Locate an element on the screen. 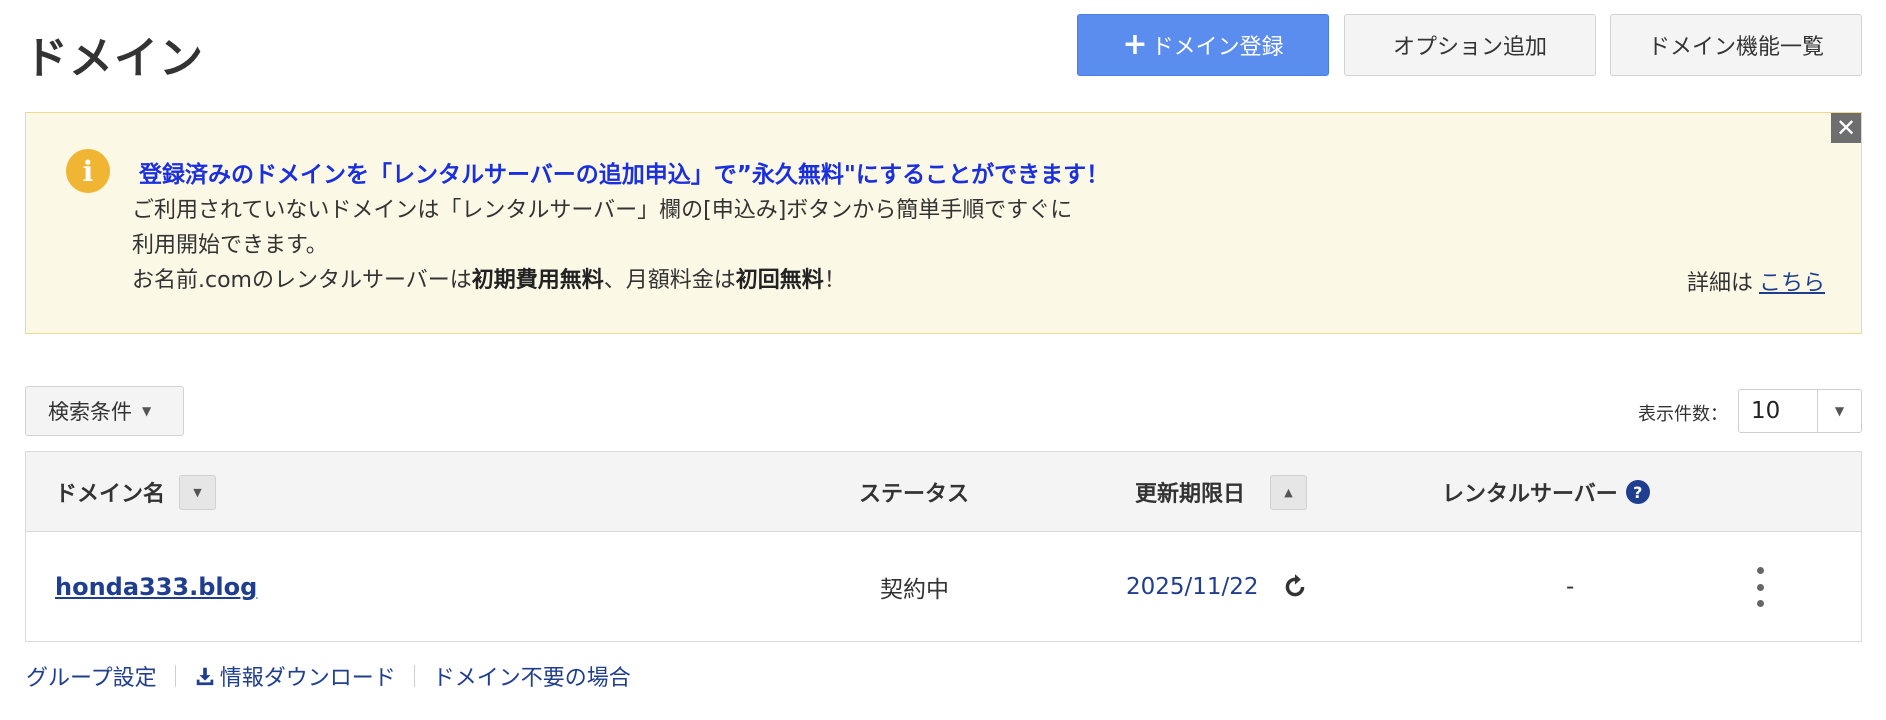  notice-detail: 詳細は こちら is located at coordinates (1756, 281).